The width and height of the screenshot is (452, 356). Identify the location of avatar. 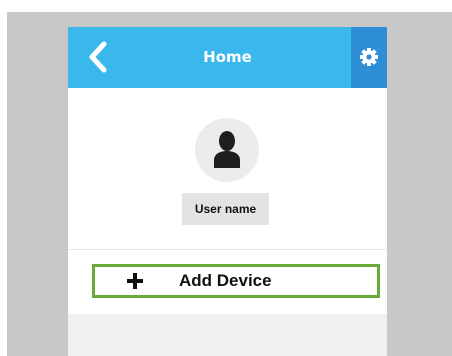
(227, 150).